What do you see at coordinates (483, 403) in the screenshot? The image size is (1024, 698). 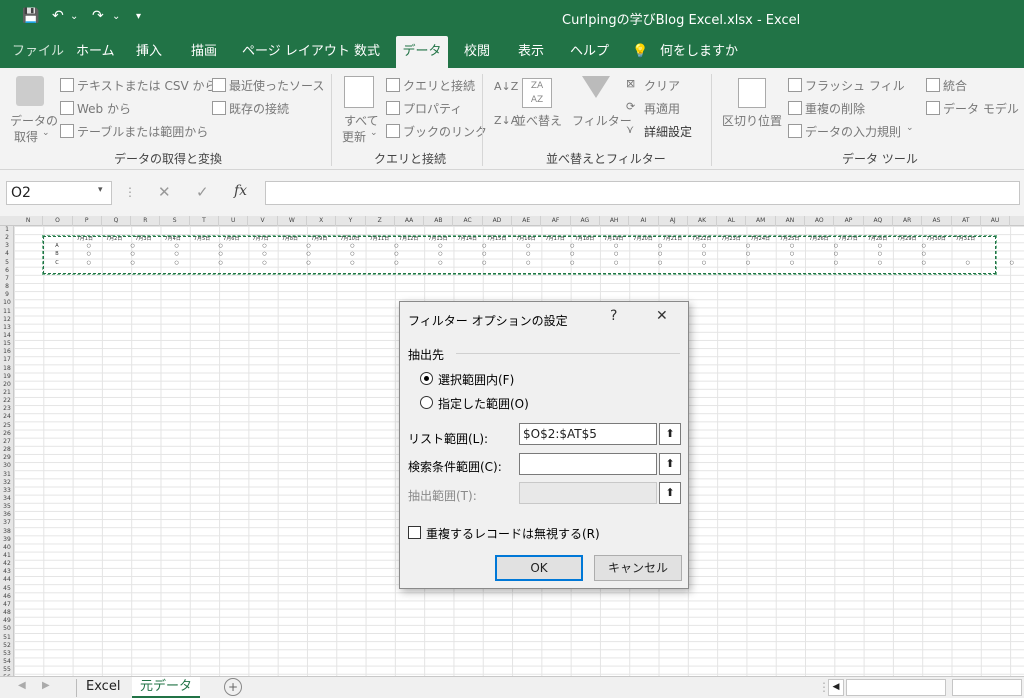 I see `radio-copy-to-label: 指定した範囲(O)` at bounding box center [483, 403].